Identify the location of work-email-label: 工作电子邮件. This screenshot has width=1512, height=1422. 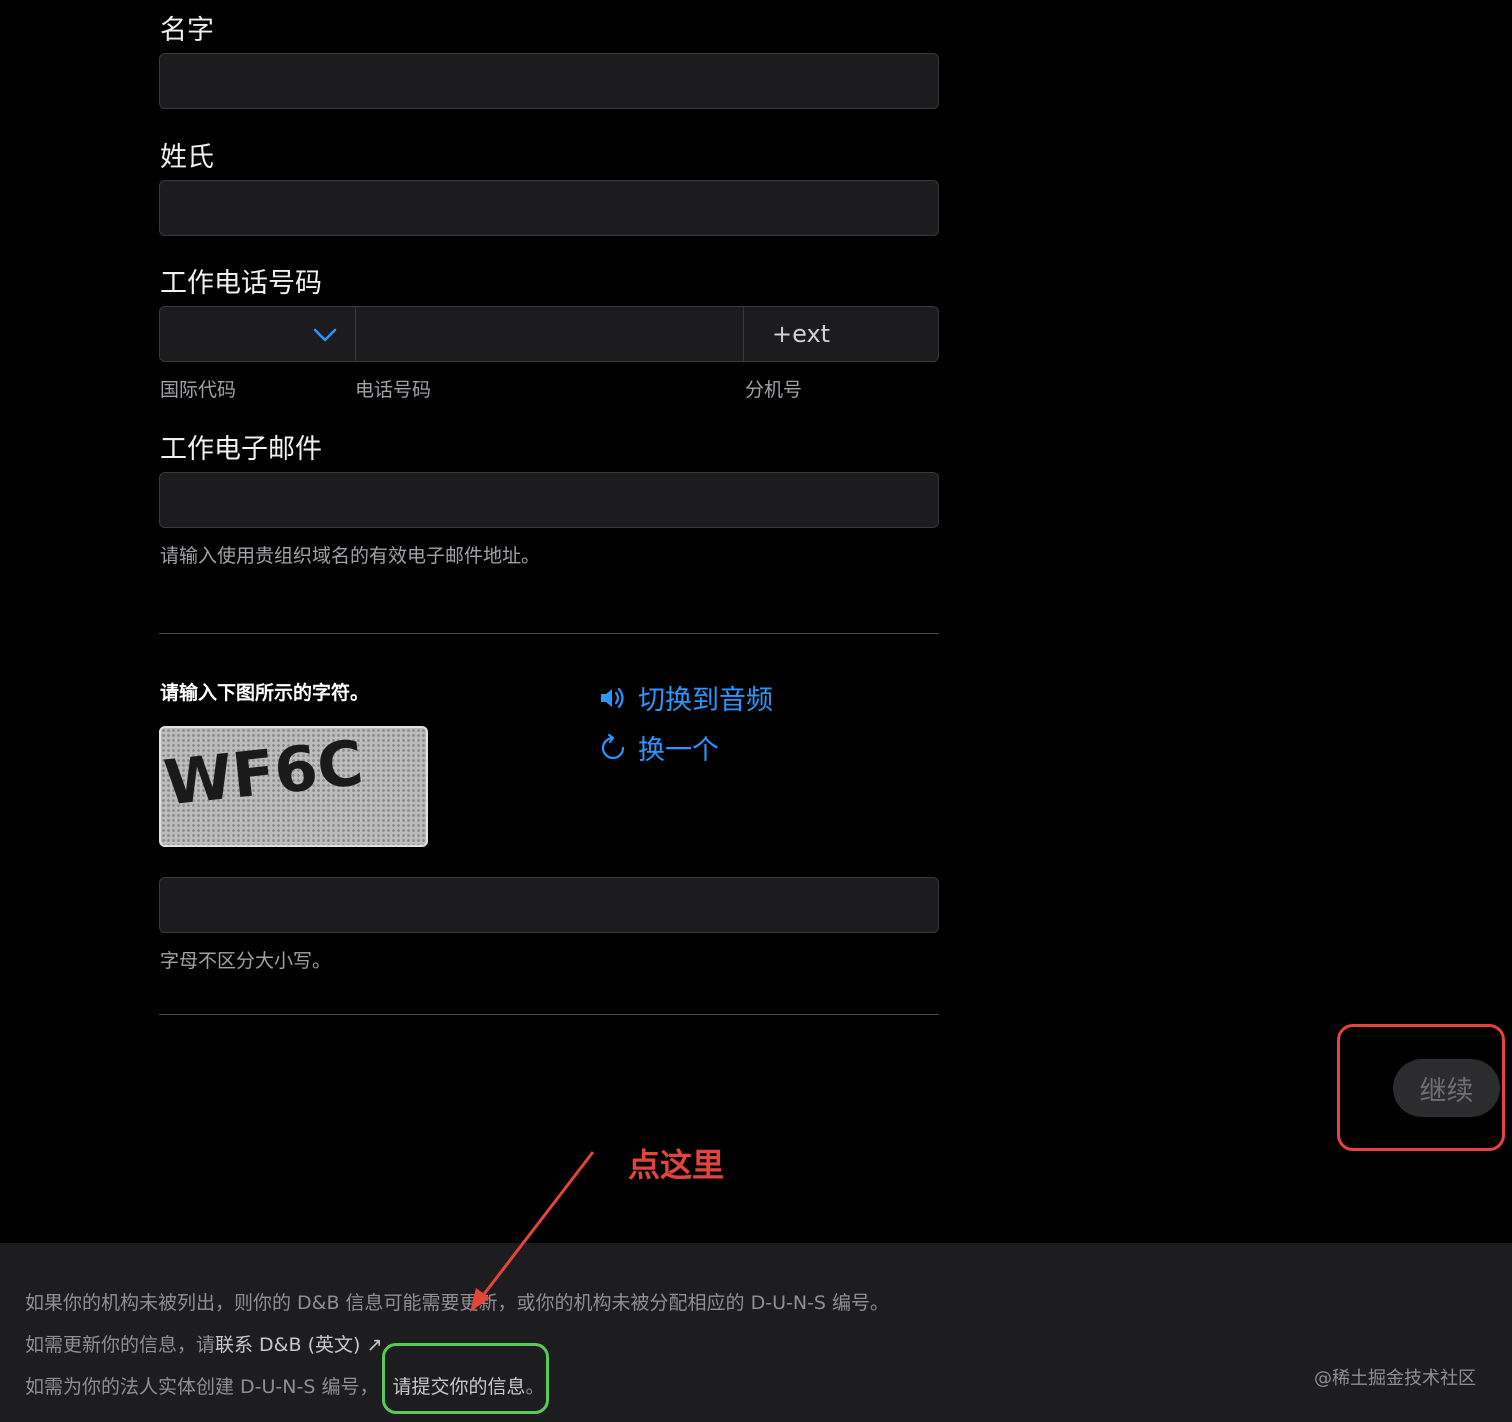
(241, 449).